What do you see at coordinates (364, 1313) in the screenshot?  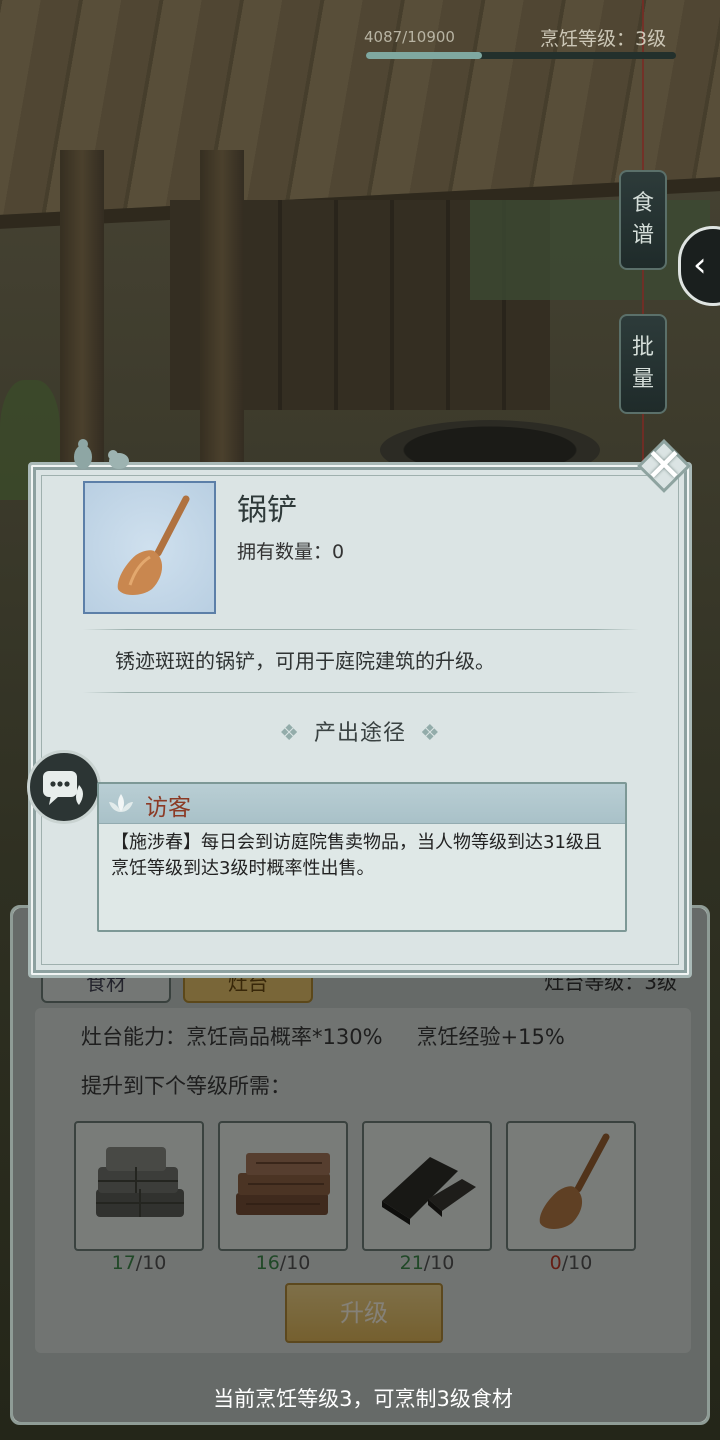 I see `upgrade-button: 升级` at bounding box center [364, 1313].